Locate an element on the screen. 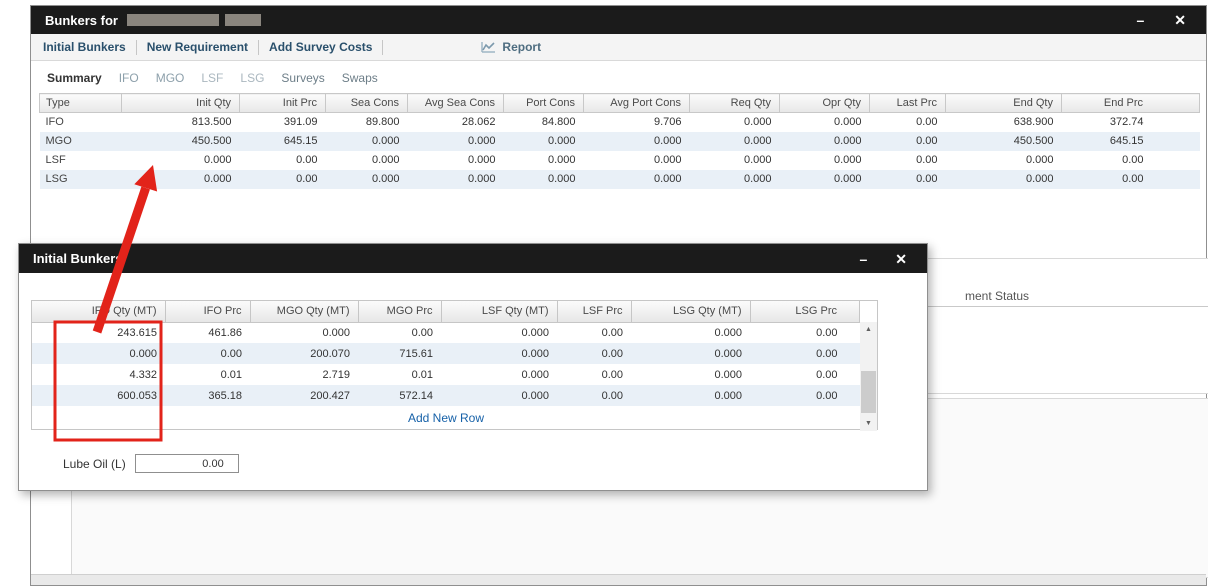 Image resolution: width=1208 pixels, height=587 pixels. toolbar-divider is located at coordinates (259, 47).